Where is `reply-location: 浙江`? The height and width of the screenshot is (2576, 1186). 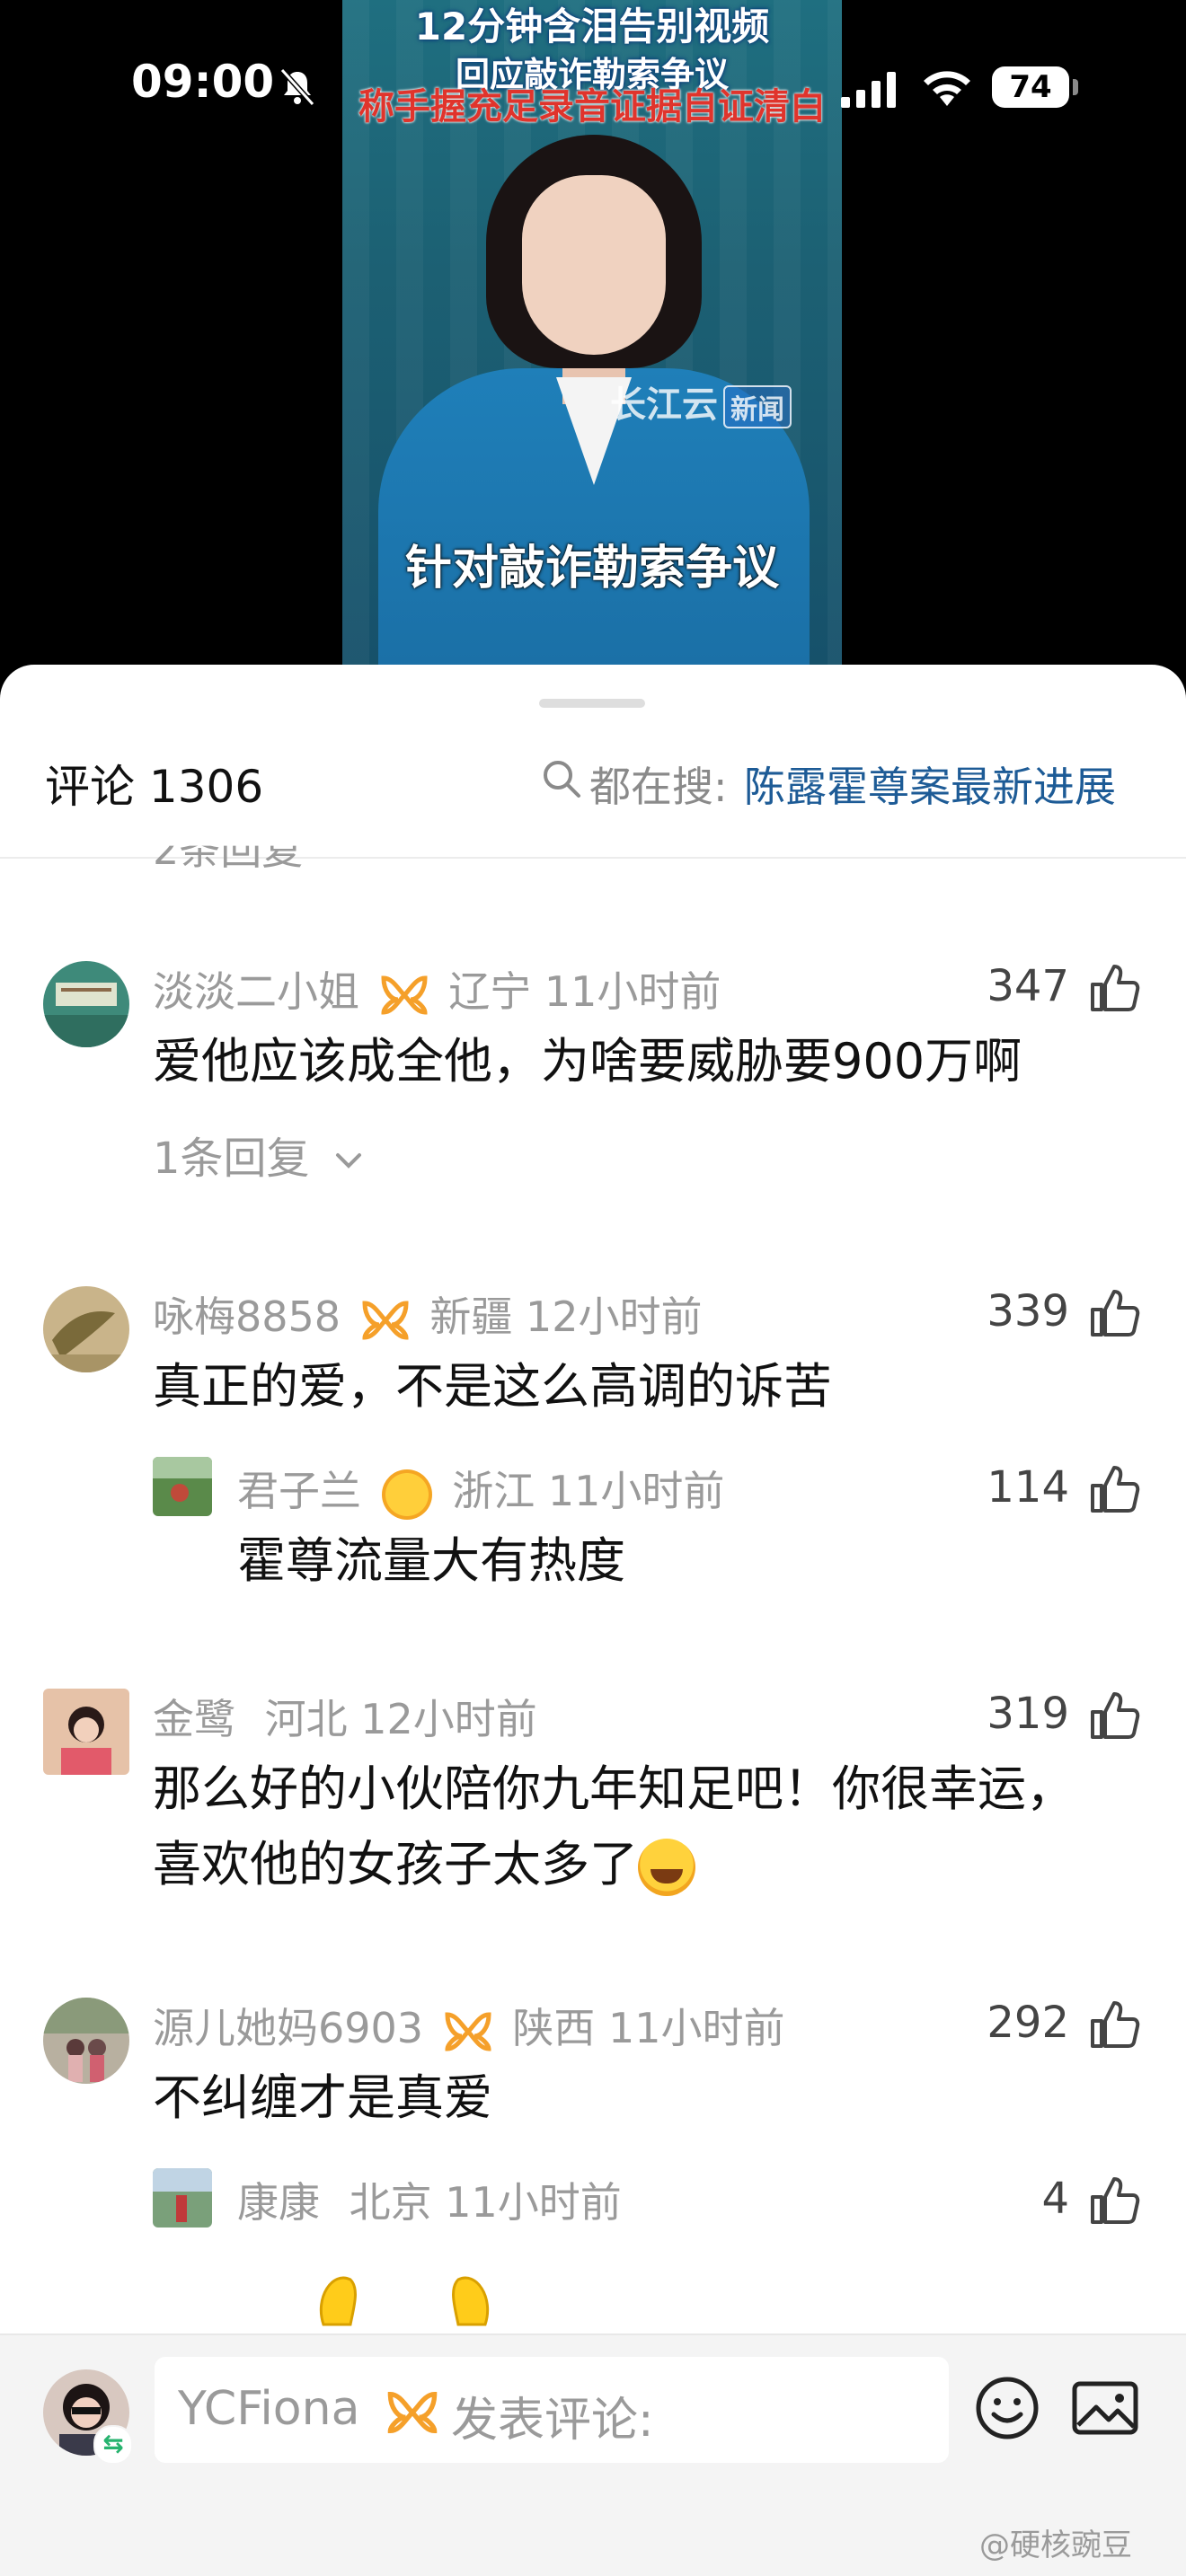
reply-location: 浙江 is located at coordinates (493, 1491).